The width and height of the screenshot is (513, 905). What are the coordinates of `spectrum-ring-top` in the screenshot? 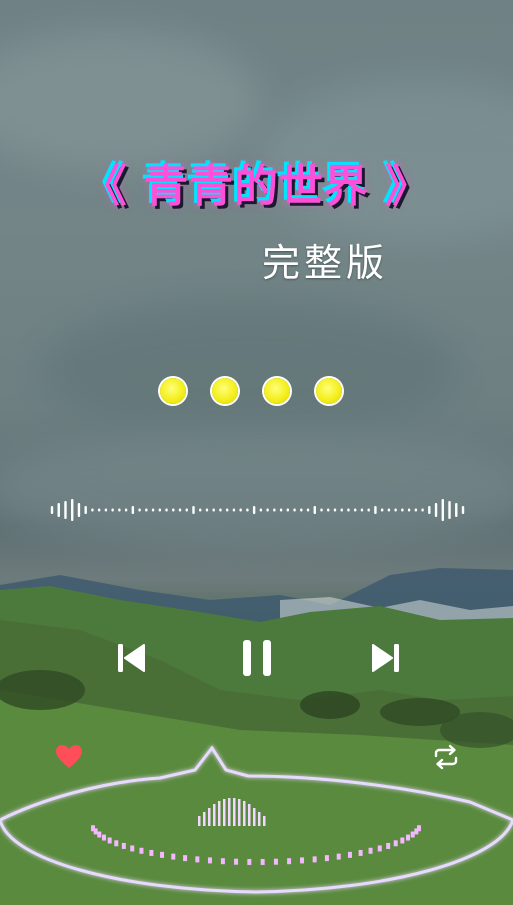 It's located at (256, 783).